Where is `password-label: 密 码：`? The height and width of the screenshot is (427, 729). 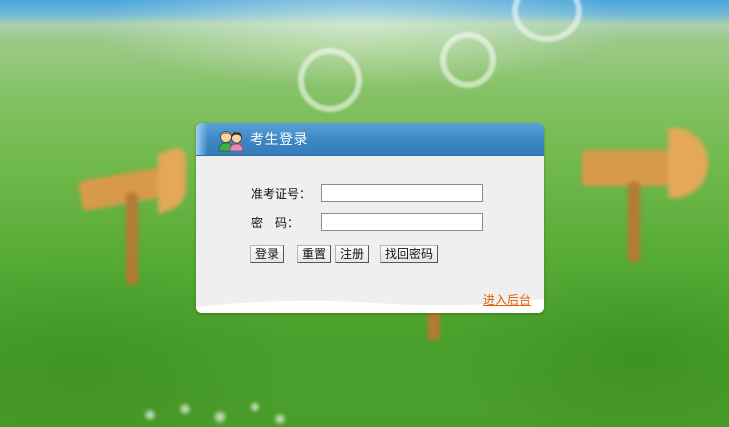 password-label: 密 码： is located at coordinates (275, 223).